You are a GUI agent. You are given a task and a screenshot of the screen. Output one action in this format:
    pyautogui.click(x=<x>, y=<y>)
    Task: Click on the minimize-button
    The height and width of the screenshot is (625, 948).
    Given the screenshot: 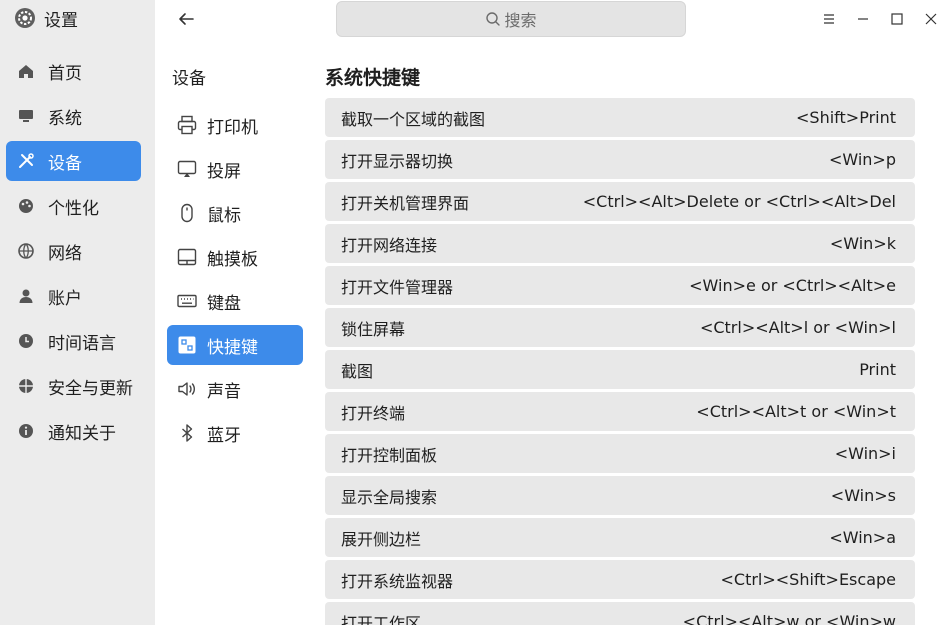 What is the action you would take?
    pyautogui.click(x=863, y=19)
    